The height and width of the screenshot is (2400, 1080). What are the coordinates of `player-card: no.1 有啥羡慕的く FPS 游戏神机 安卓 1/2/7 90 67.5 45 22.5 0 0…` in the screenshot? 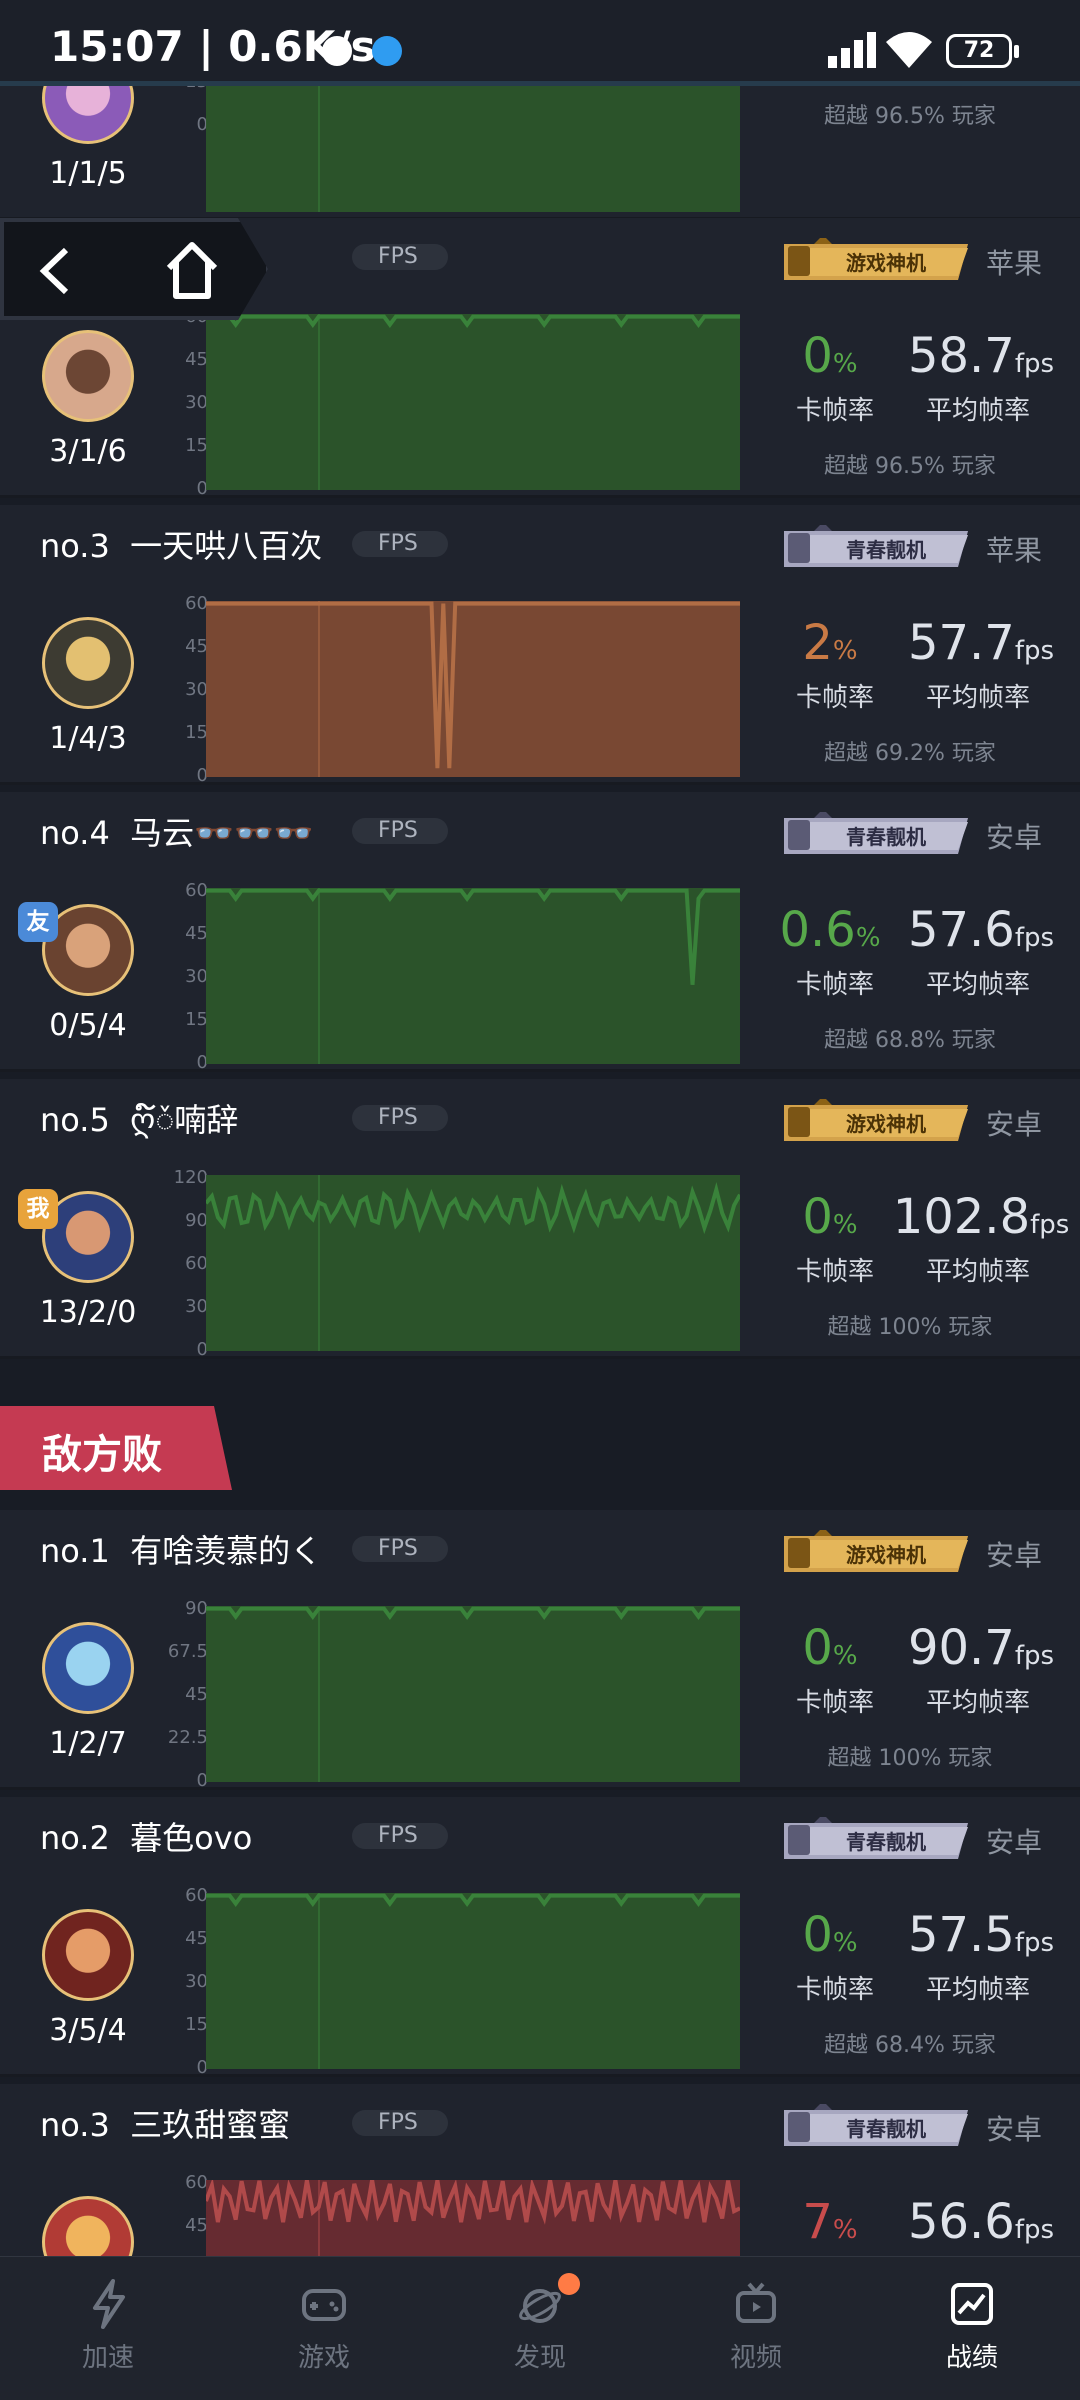 It's located at (540, 1650).